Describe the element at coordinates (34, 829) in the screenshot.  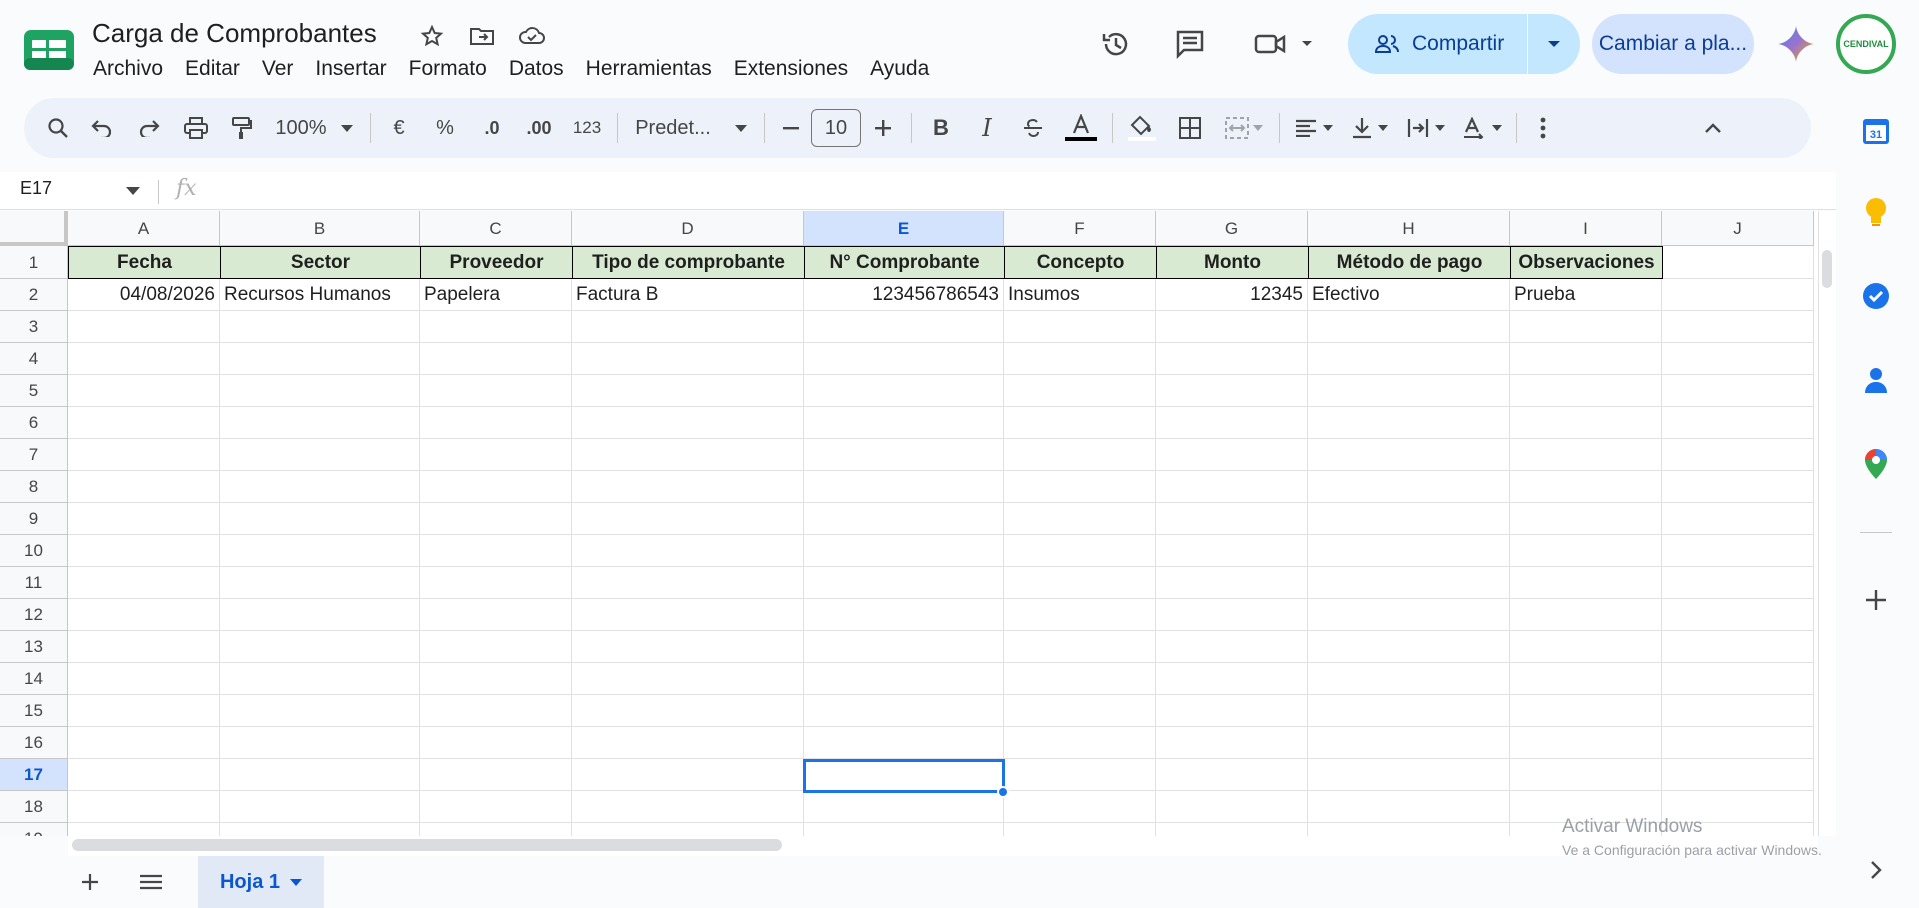
I see `row-header-19: 19` at that location.